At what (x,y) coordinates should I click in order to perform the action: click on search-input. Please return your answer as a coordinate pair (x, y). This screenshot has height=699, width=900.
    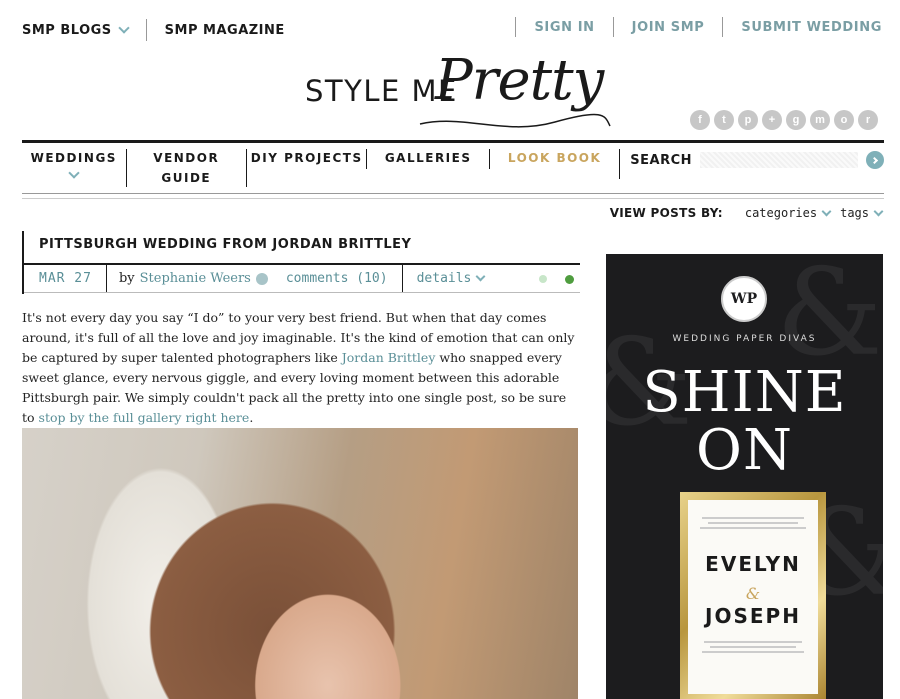
    Looking at the image, I should click on (779, 160).